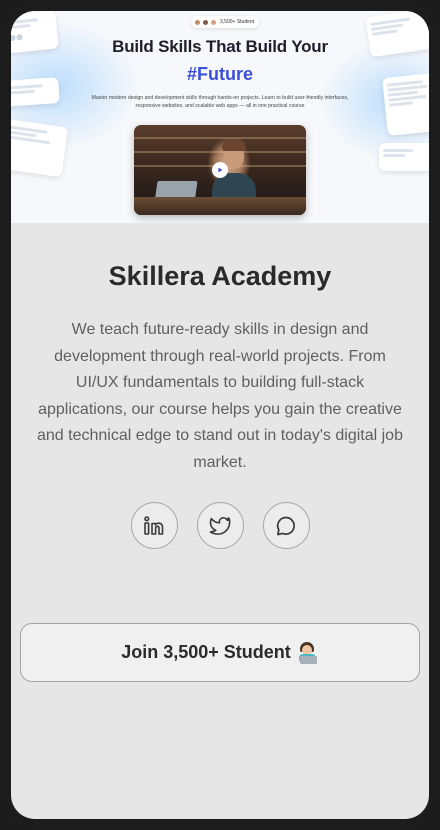 Image resolution: width=440 pixels, height=830 pixels. I want to click on play-icon, so click(220, 170).